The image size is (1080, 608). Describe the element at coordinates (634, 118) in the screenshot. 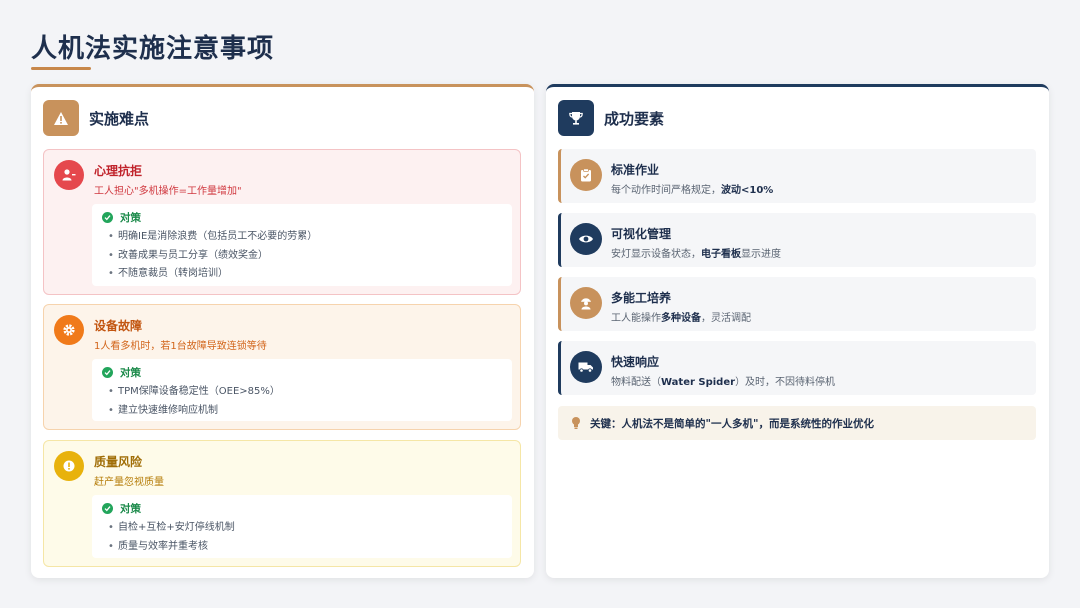

I see `success-title: 成功要素` at that location.